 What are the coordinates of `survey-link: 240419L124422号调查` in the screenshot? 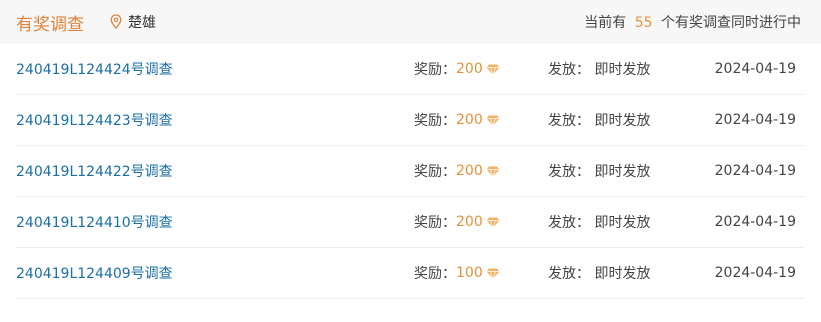 It's located at (215, 171).